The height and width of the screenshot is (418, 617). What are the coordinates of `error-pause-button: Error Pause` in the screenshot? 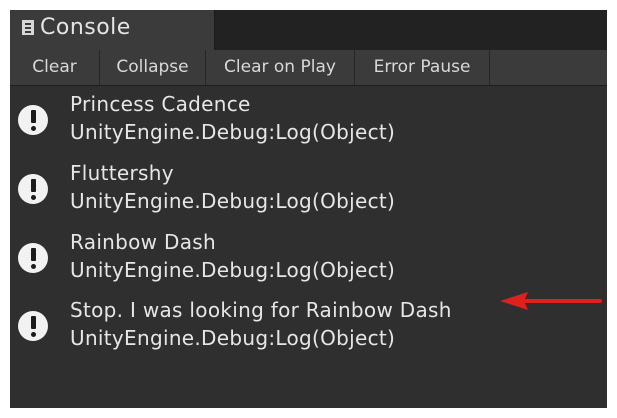 It's located at (422, 67).